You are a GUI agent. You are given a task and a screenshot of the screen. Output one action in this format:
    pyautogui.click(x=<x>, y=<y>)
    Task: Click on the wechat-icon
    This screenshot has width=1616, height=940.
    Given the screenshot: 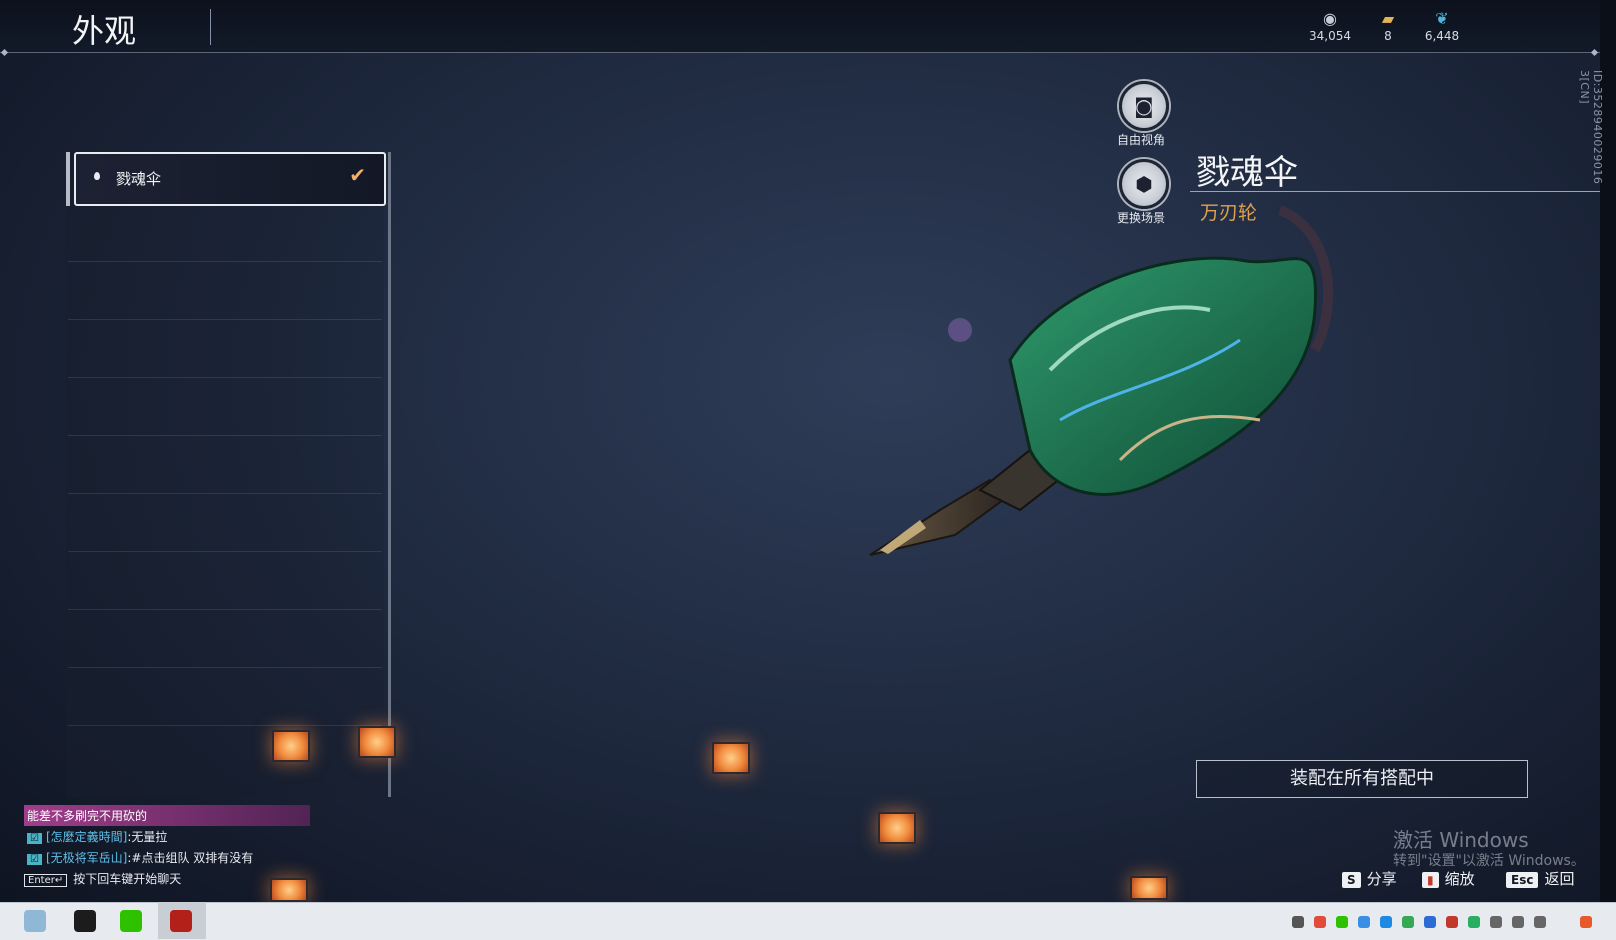 What is the action you would take?
    pyautogui.click(x=131, y=921)
    